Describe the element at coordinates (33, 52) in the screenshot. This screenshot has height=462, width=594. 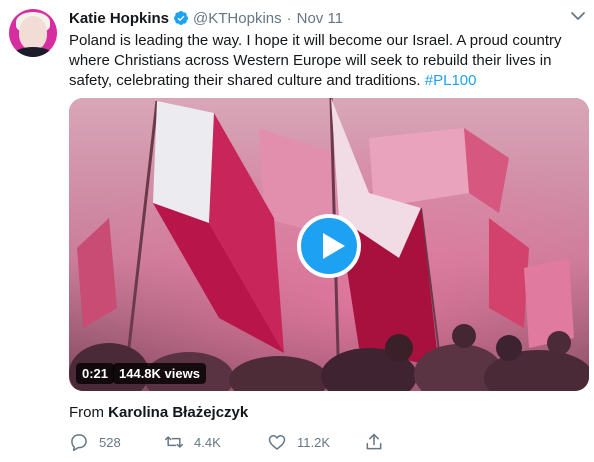
I see `avatar-shirt` at that location.